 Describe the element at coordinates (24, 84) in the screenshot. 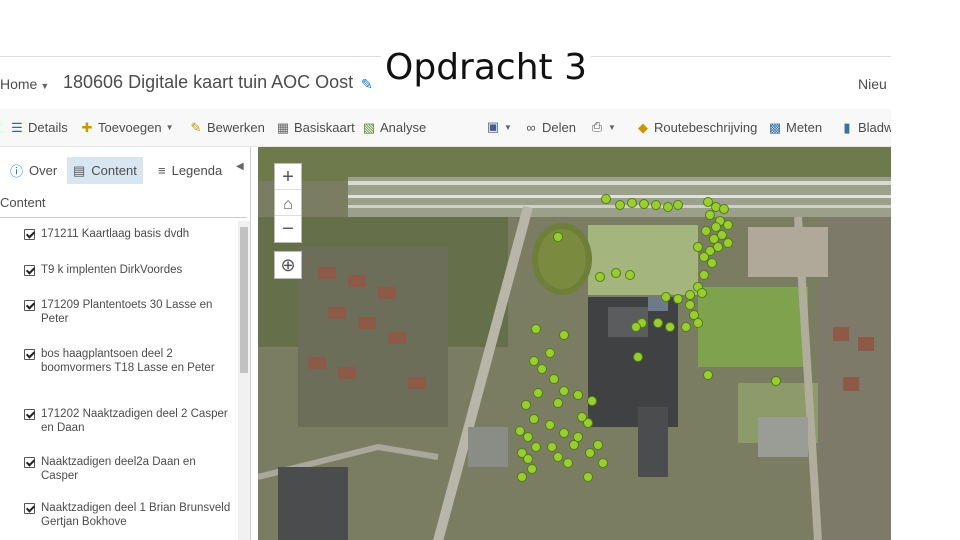

I see `home-menu: Home ▼` at that location.